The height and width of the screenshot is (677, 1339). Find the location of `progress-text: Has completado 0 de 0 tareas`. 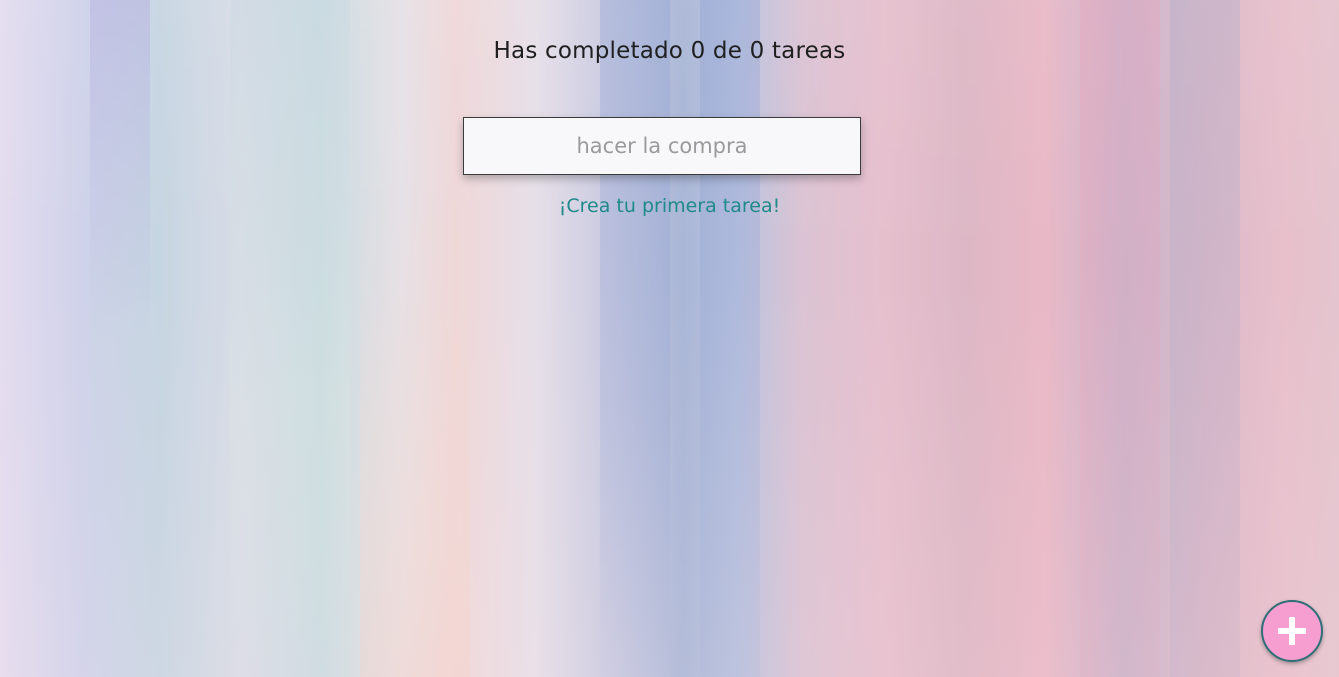

progress-text: Has completado 0 de 0 tareas is located at coordinates (669, 51).